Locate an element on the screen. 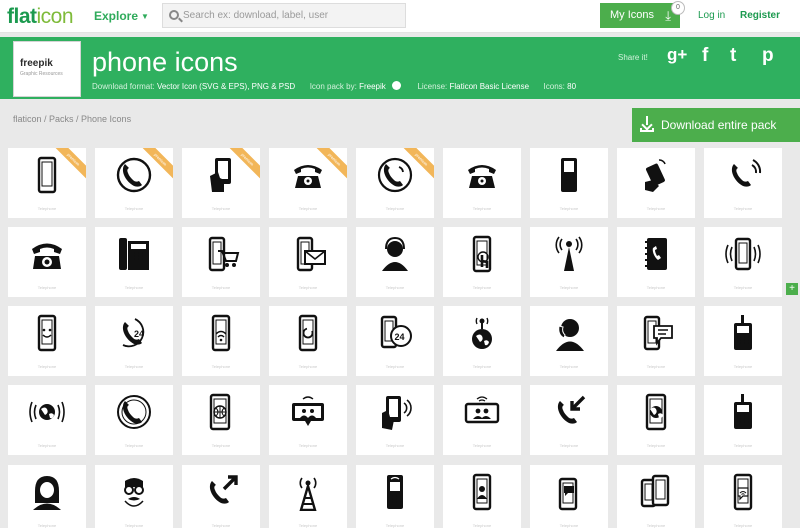  call-center-woman-icon is located at coordinates (47, 492).